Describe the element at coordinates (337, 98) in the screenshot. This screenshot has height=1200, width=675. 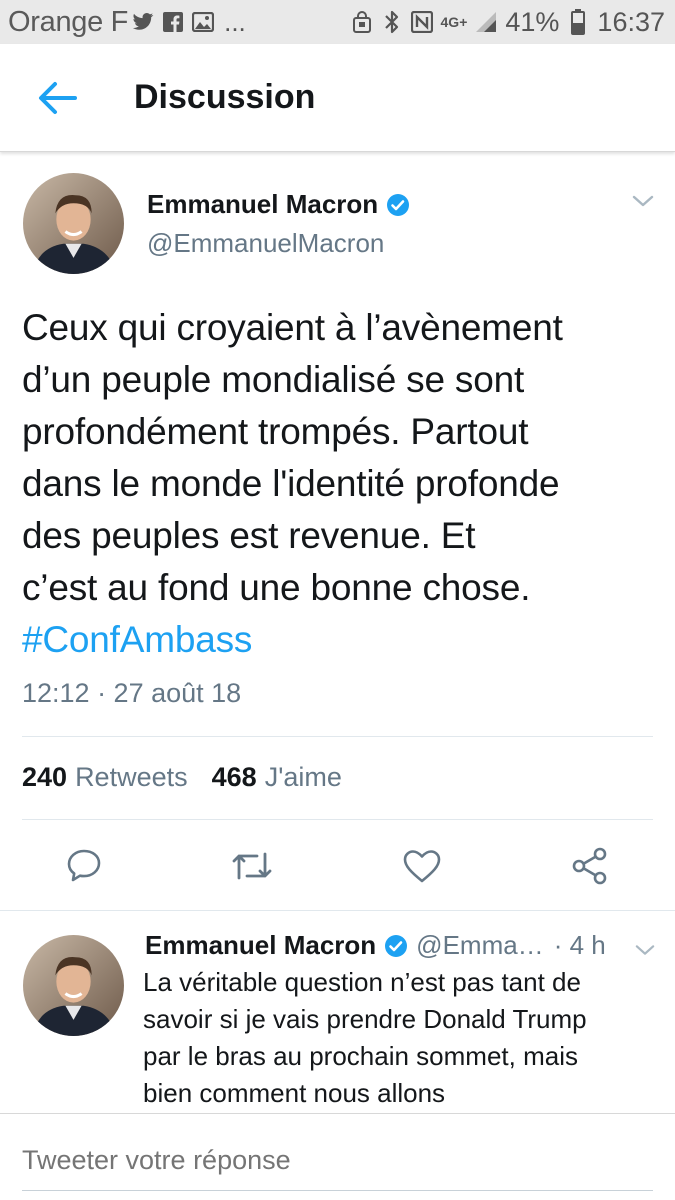
I see `app-bar: Discussion` at that location.